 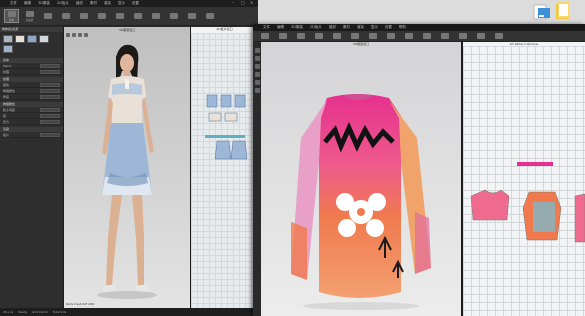 What do you see at coordinates (129, 312) in the screenshot?
I see `status-bar: V6.x.xx Ready Grid 10mm Total 0.0s` at bounding box center [129, 312].